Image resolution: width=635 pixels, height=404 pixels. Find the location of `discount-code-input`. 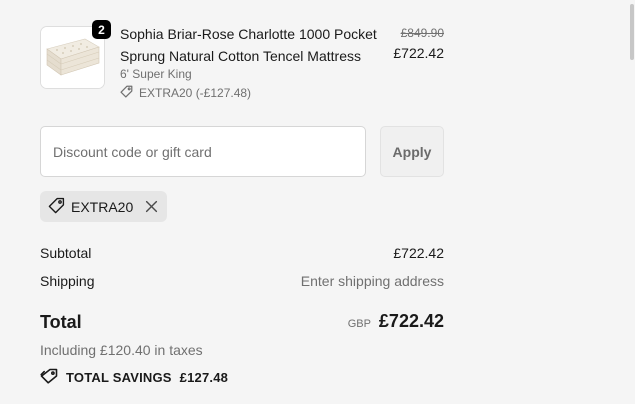

discount-code-input is located at coordinates (203, 151).